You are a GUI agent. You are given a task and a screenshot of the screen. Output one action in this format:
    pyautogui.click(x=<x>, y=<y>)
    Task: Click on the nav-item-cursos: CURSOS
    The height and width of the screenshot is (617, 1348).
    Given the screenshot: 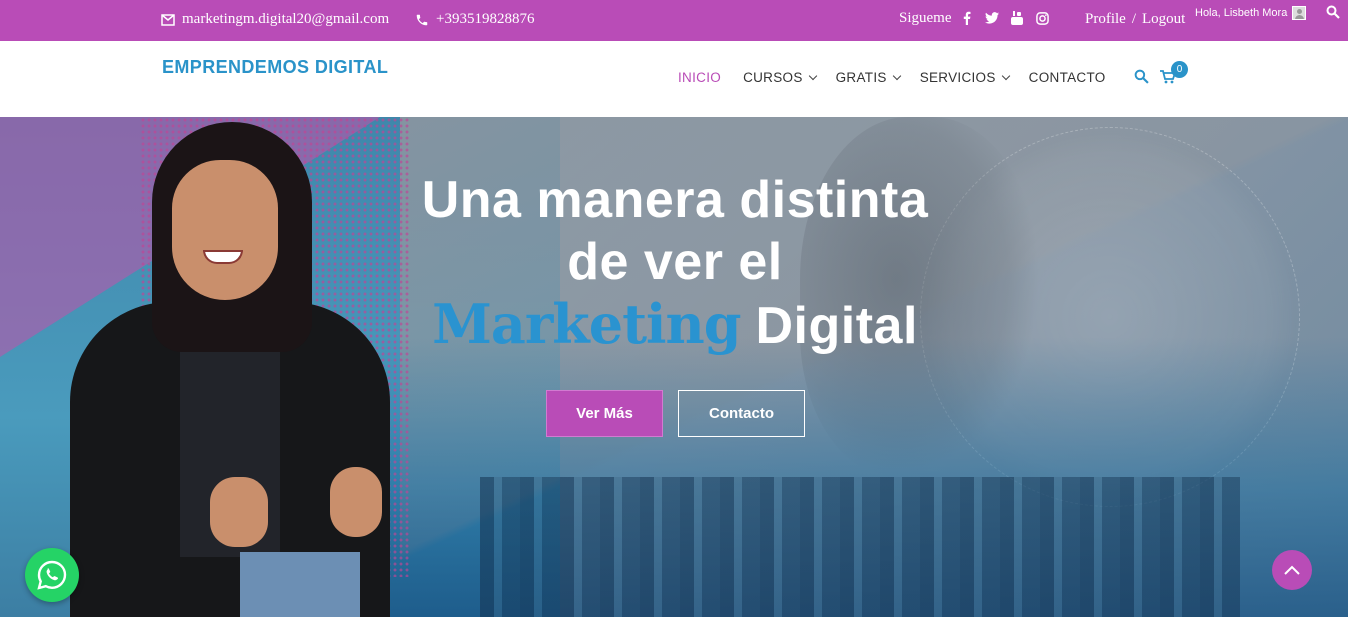 What is the action you would take?
    pyautogui.click(x=780, y=77)
    